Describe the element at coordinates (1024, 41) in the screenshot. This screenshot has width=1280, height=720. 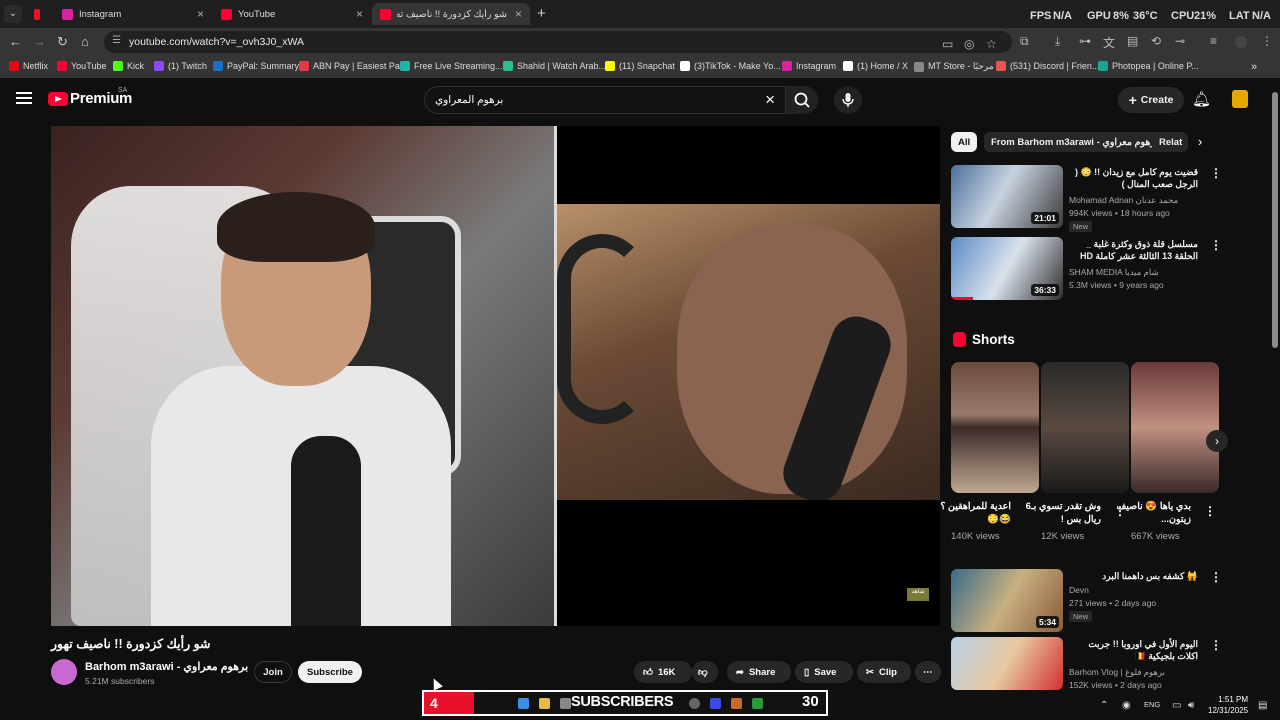
I see `extensions-icon: ⧉` at that location.